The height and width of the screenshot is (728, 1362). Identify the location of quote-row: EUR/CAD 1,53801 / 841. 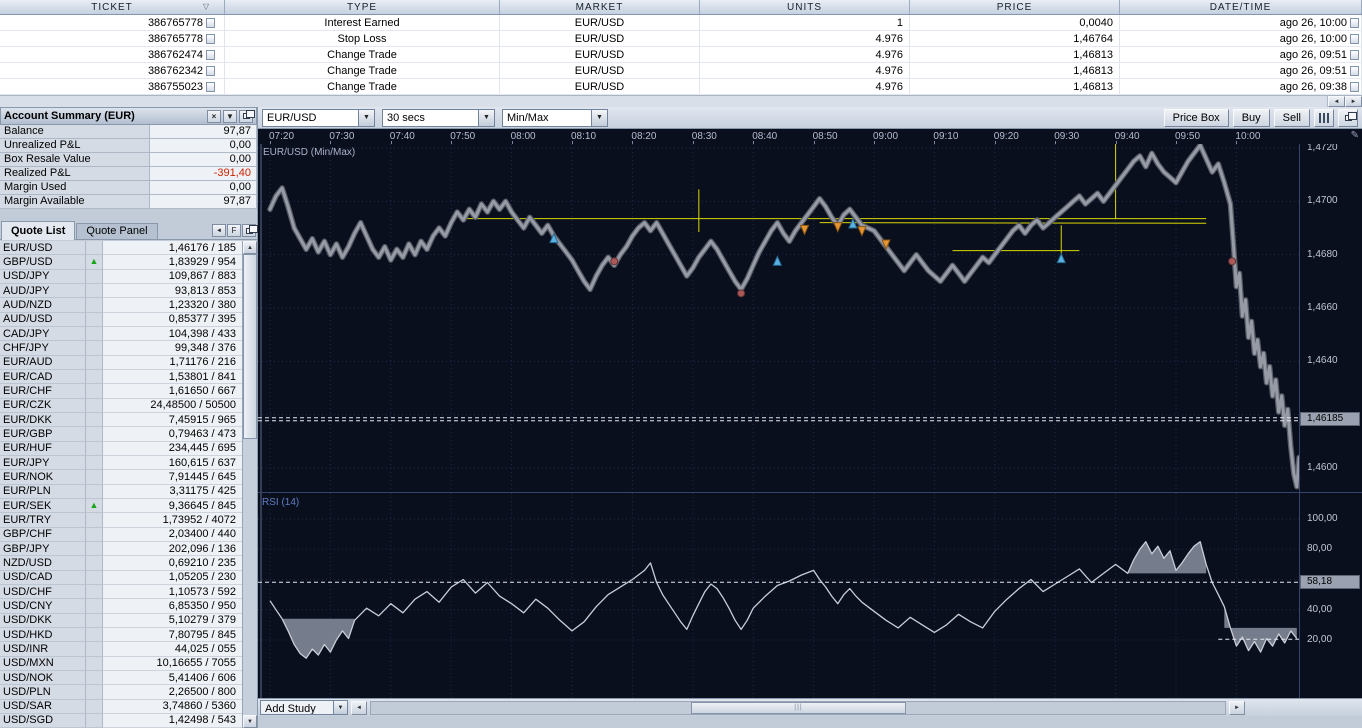
(121, 377).